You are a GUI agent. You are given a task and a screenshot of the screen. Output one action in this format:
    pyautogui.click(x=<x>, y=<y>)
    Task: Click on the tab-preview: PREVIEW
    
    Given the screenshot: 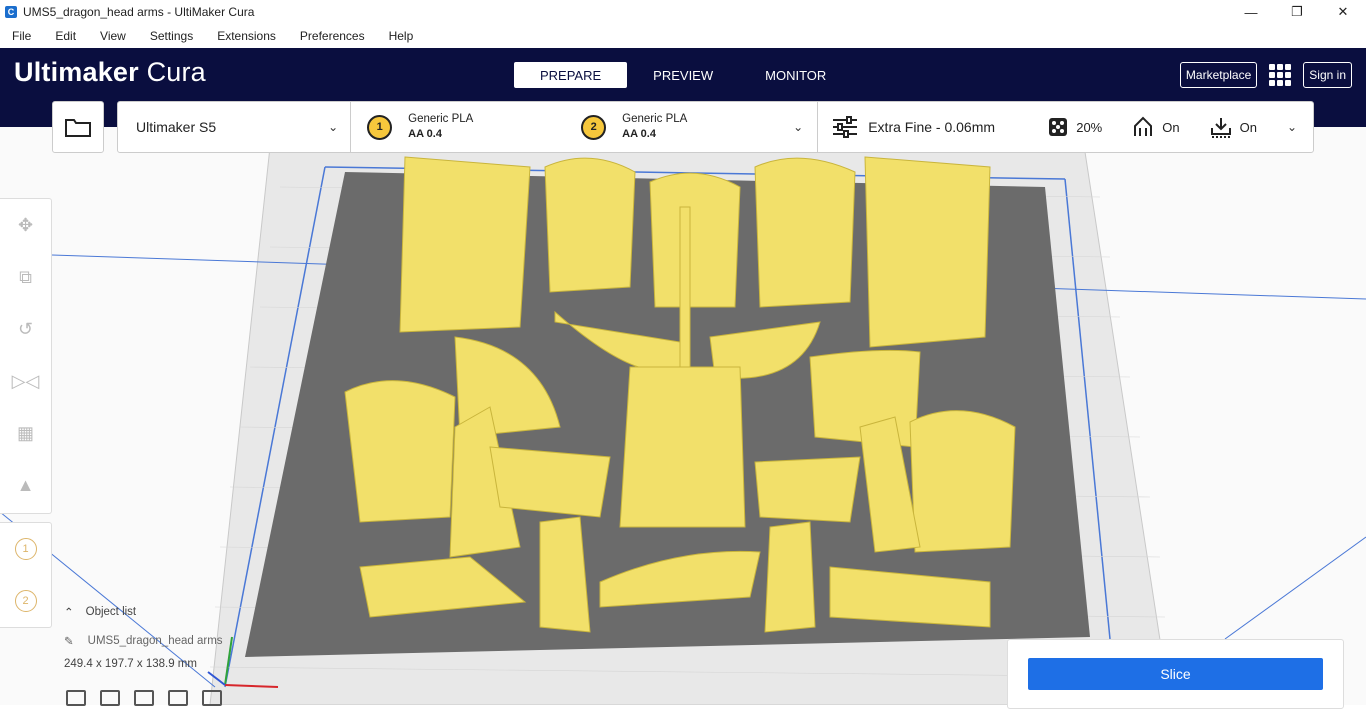 What is the action you would take?
    pyautogui.click(x=683, y=75)
    